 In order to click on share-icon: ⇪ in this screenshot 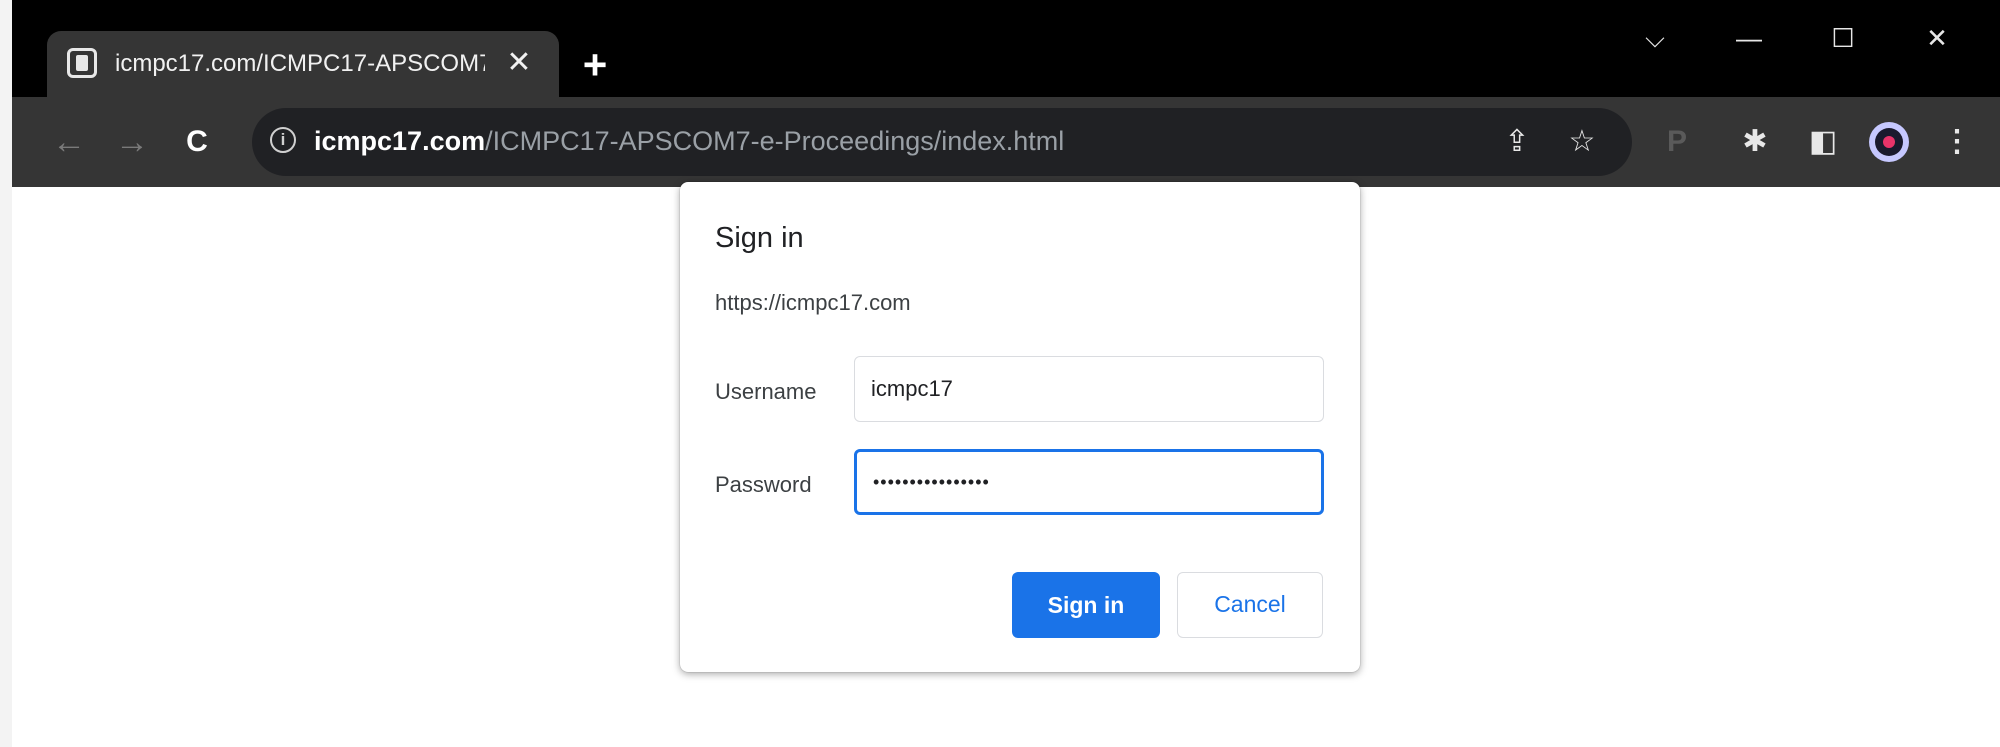, I will do `click(1517, 142)`.